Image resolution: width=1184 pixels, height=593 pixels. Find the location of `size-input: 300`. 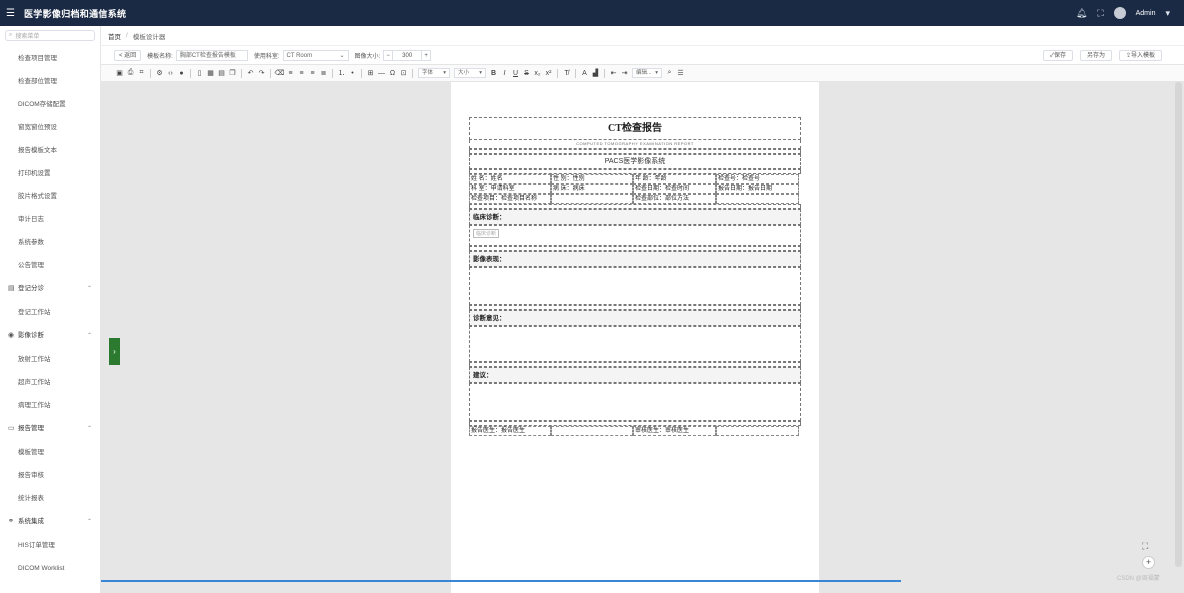

size-input: 300 is located at coordinates (407, 55).